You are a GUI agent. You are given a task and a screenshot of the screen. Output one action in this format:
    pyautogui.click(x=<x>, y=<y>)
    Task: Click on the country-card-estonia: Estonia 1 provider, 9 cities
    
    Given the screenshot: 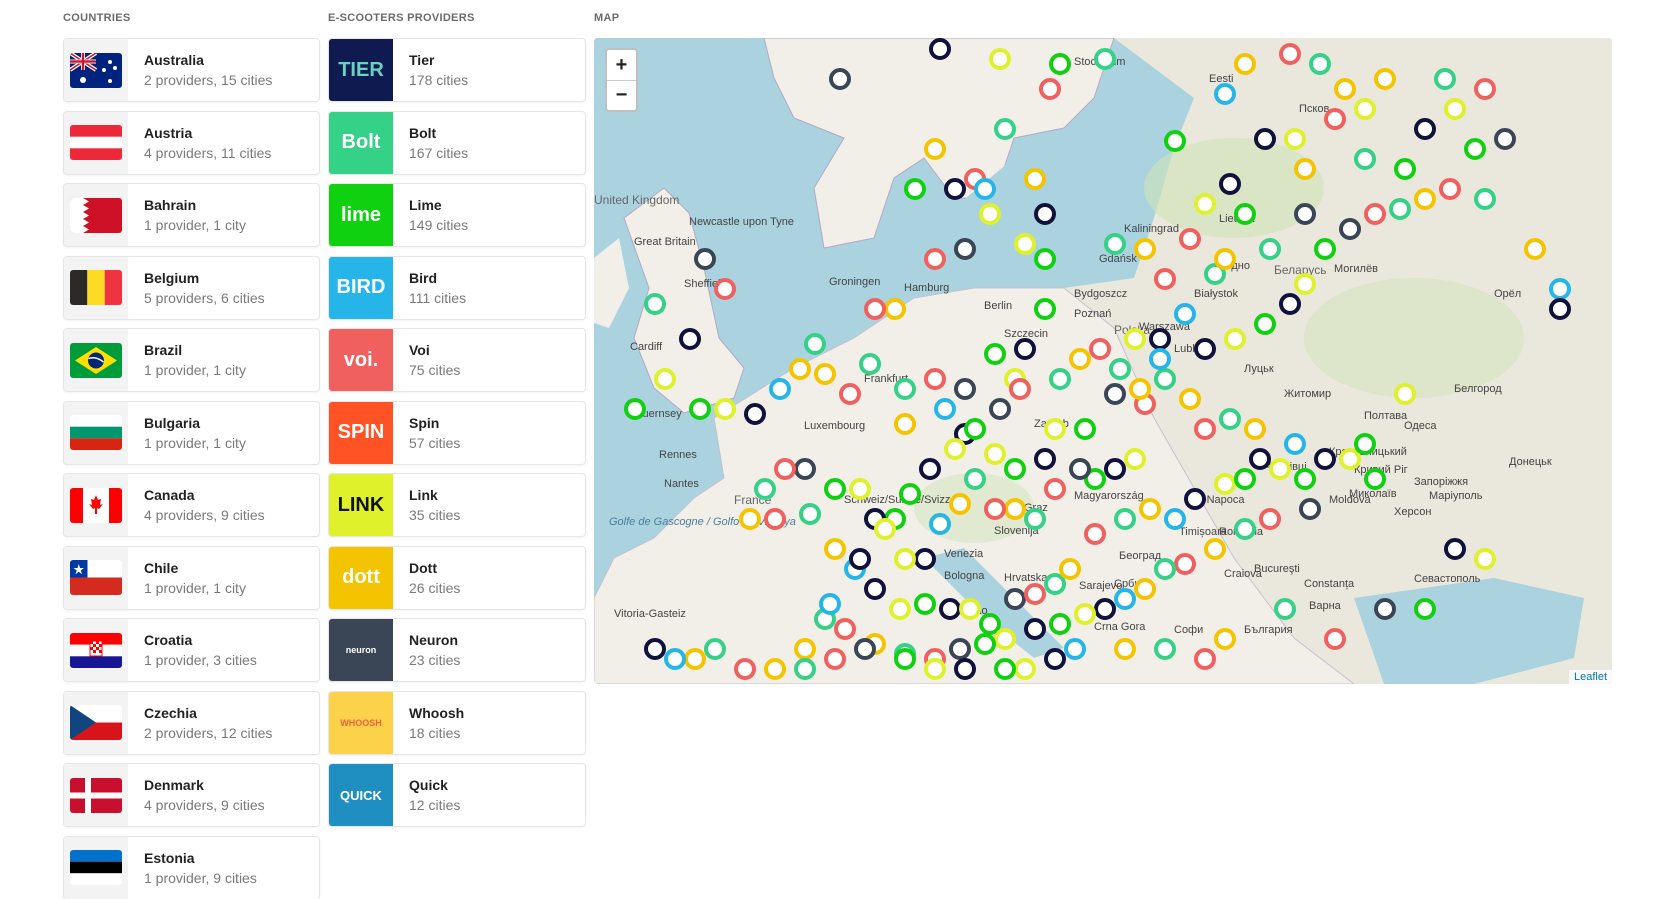 What is the action you would take?
    pyautogui.click(x=191, y=867)
    